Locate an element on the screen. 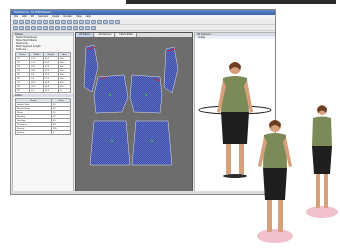 The width and height of the screenshot is (340, 251). camera-icon is located at coordinates (93, 27).